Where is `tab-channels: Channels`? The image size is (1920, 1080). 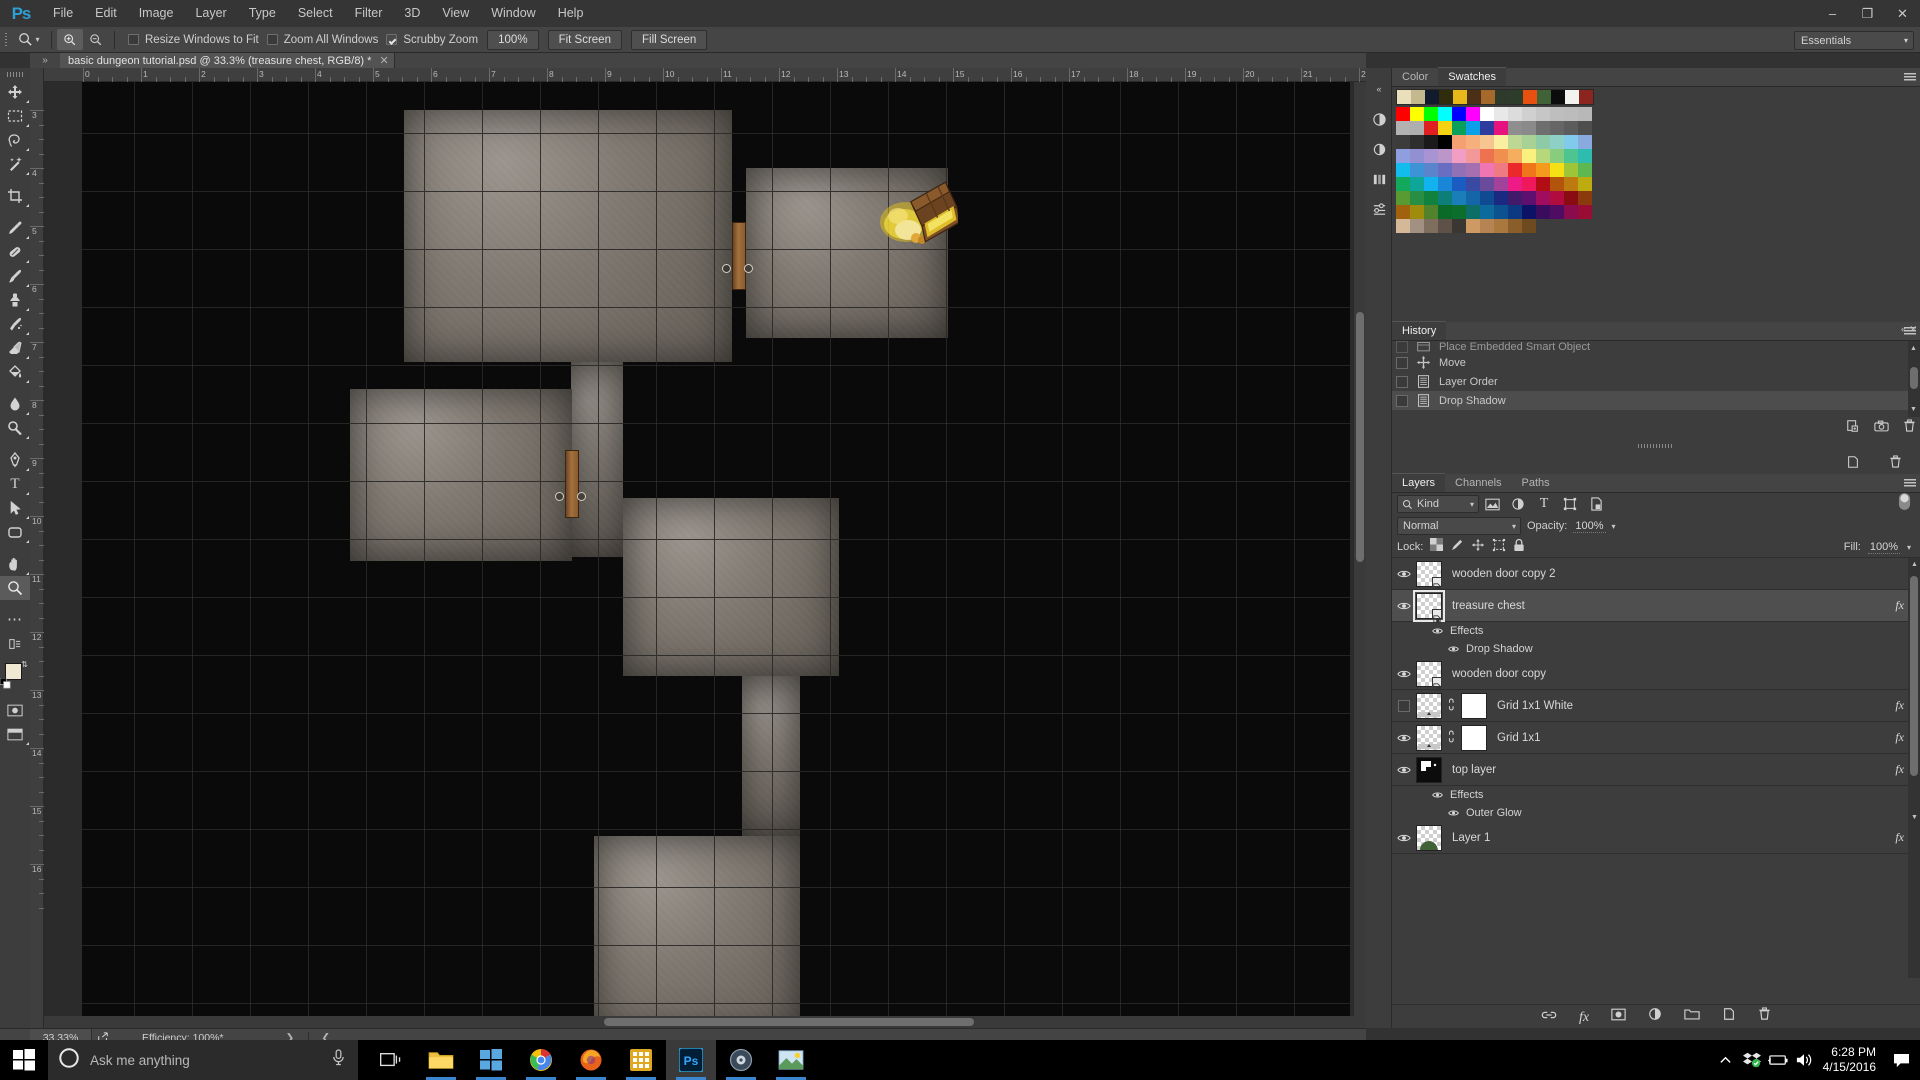
tab-channels: Channels is located at coordinates (1478, 482).